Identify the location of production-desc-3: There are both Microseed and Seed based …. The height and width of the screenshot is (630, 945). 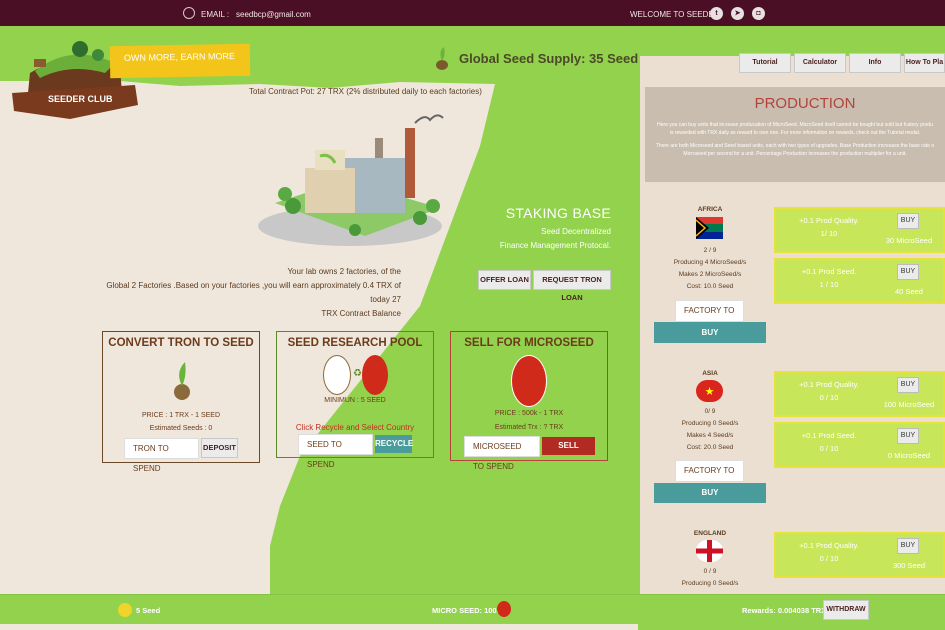
(795, 146).